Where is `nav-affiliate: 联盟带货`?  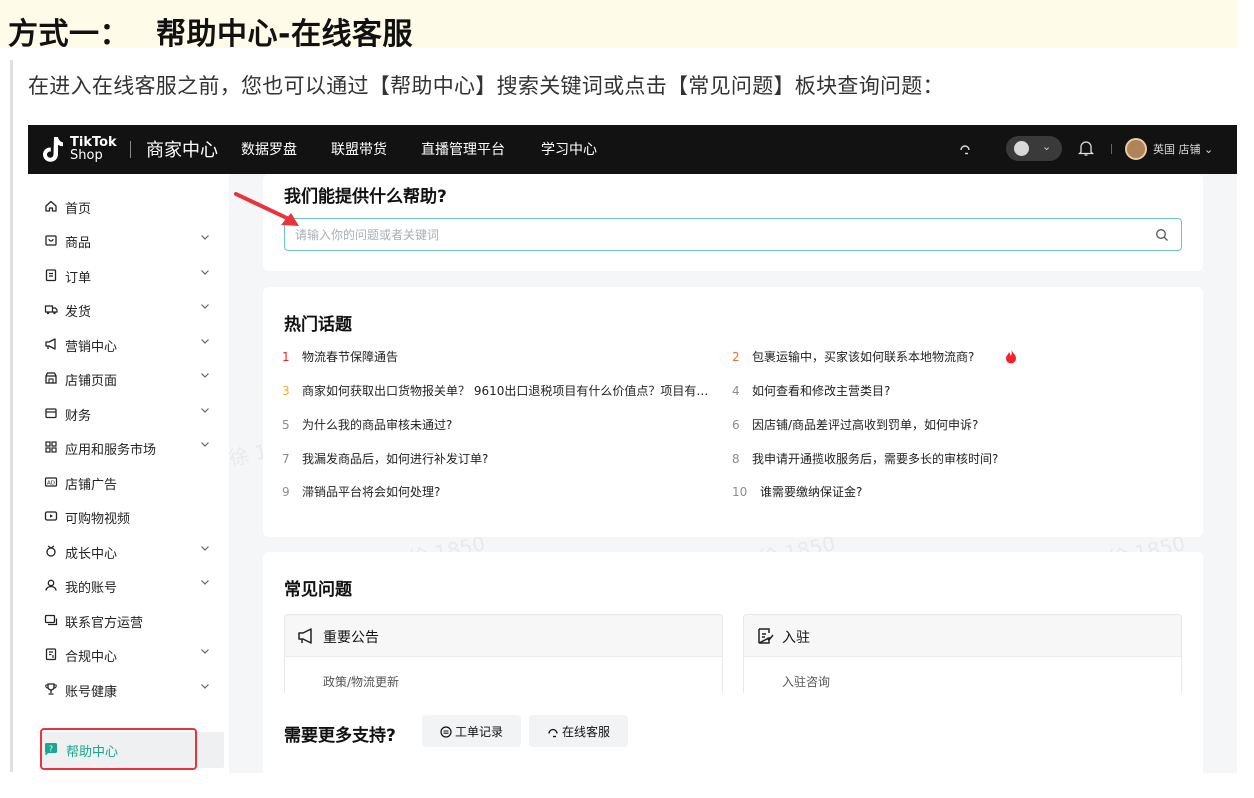 nav-affiliate: 联盟带货 is located at coordinates (359, 149).